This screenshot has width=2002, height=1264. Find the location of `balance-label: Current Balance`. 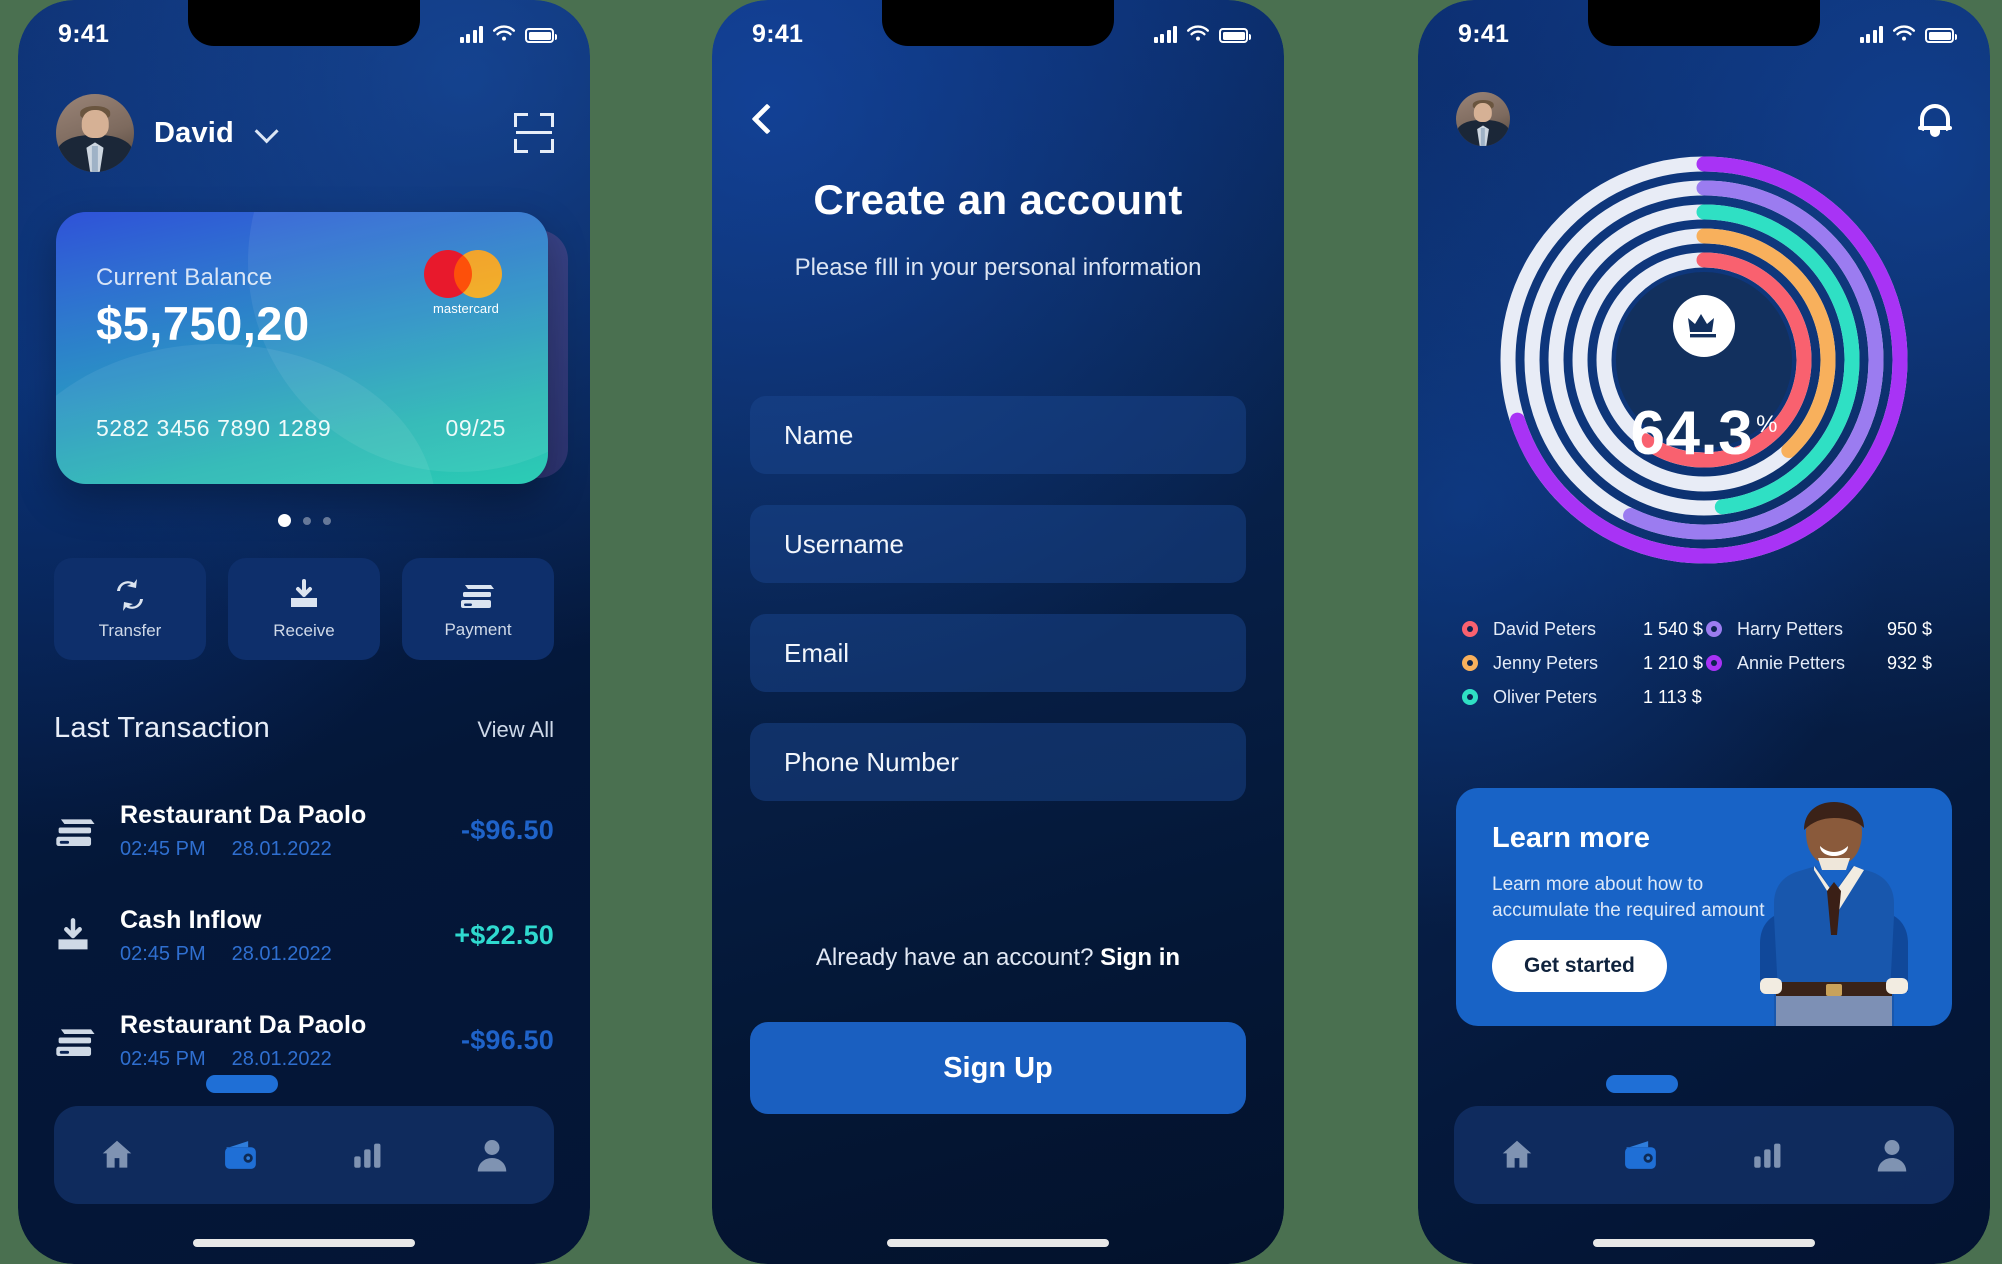

balance-label: Current Balance is located at coordinates (184, 277).